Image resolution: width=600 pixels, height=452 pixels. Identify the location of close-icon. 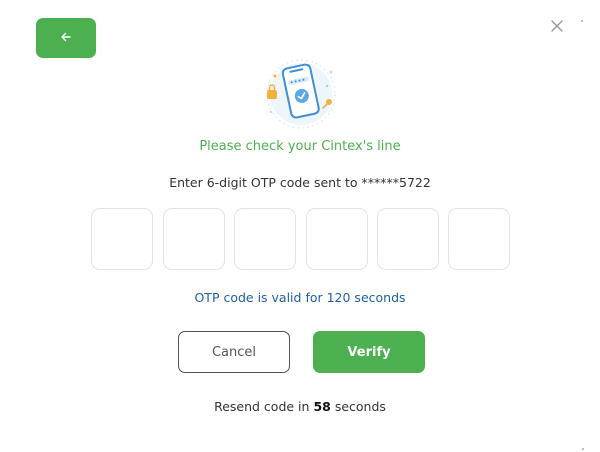
(557, 27).